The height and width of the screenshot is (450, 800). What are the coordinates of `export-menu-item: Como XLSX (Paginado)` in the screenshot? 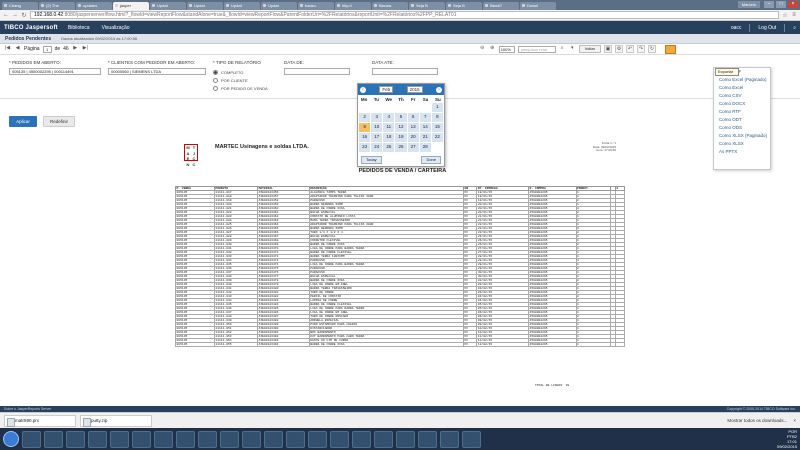 It's located at (742, 136).